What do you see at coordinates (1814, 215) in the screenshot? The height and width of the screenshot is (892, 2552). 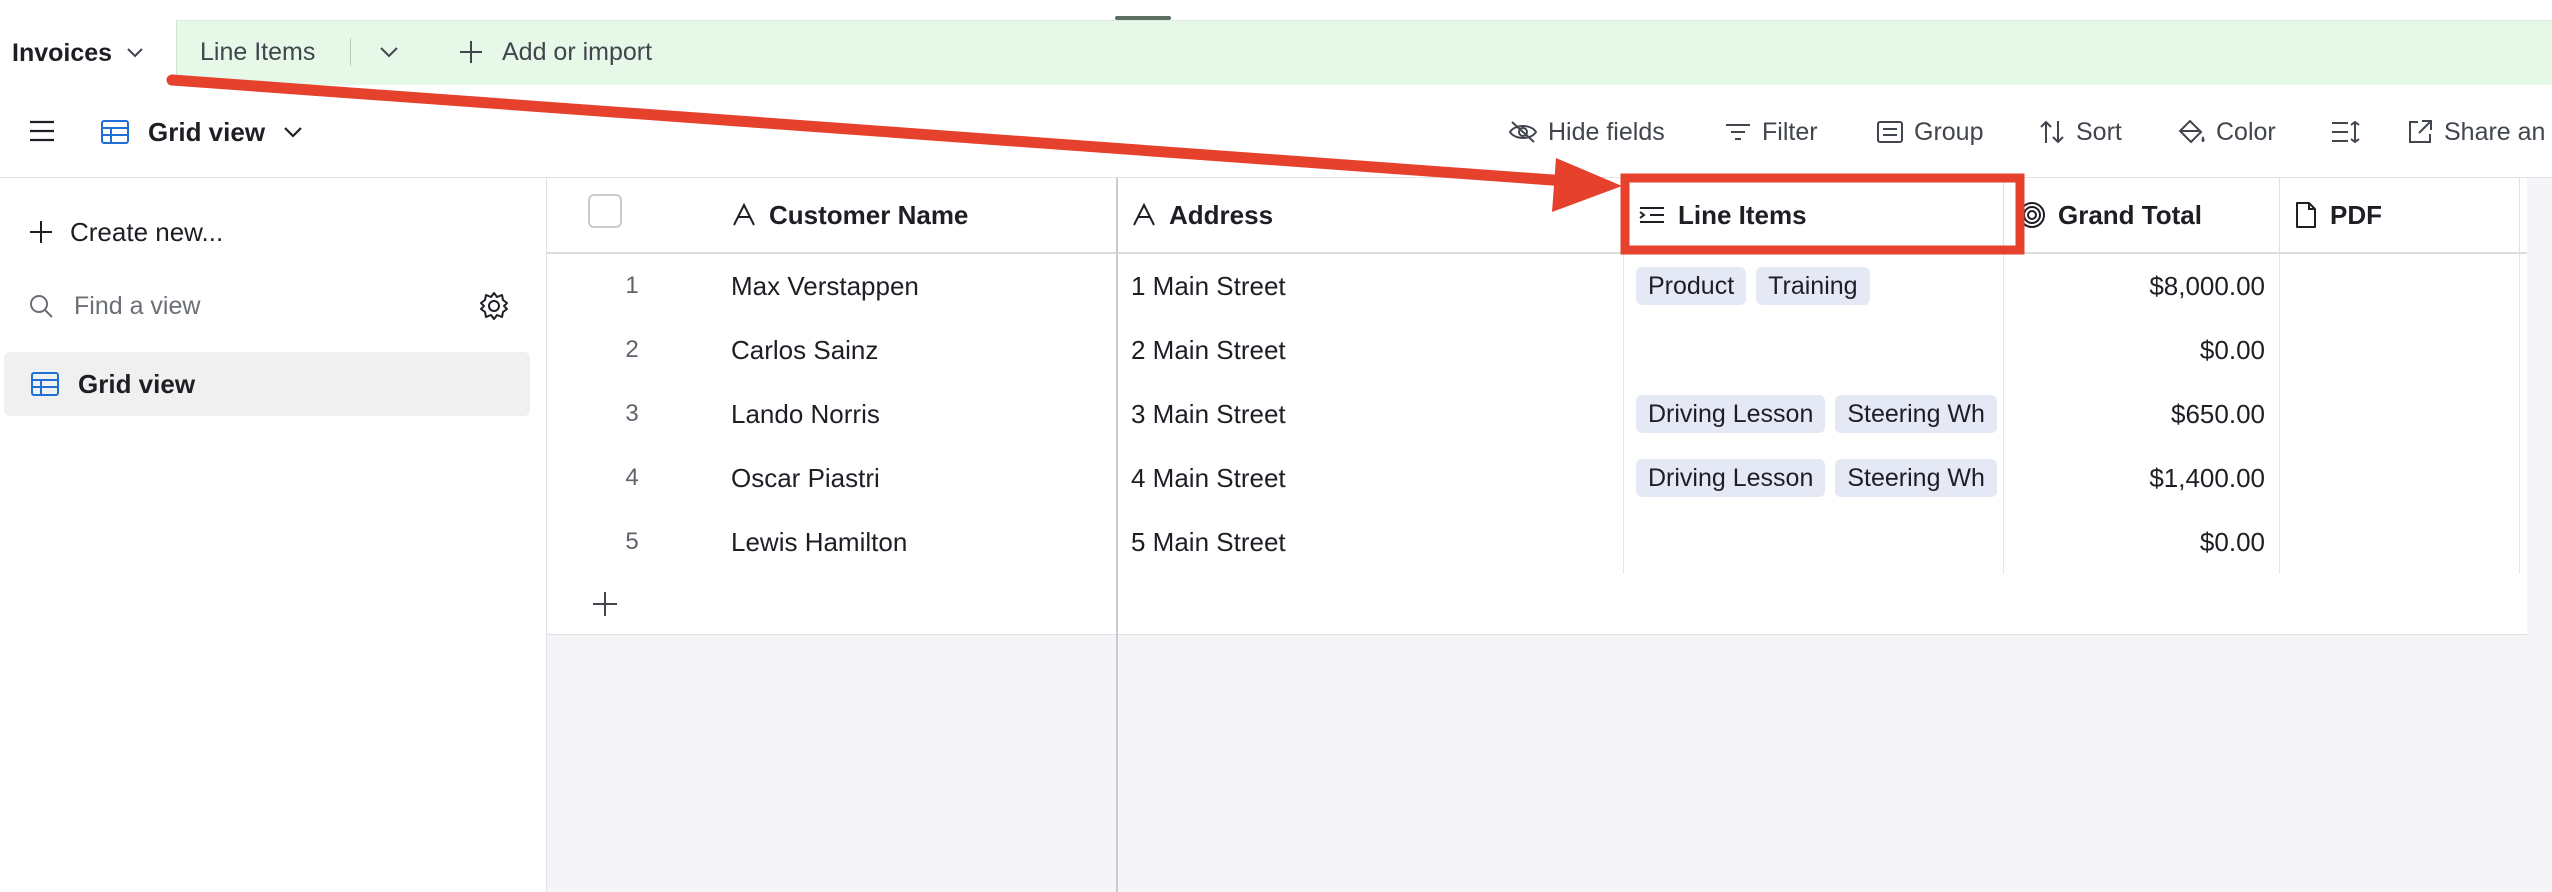 I see `column-header-line-items: Line Items` at bounding box center [1814, 215].